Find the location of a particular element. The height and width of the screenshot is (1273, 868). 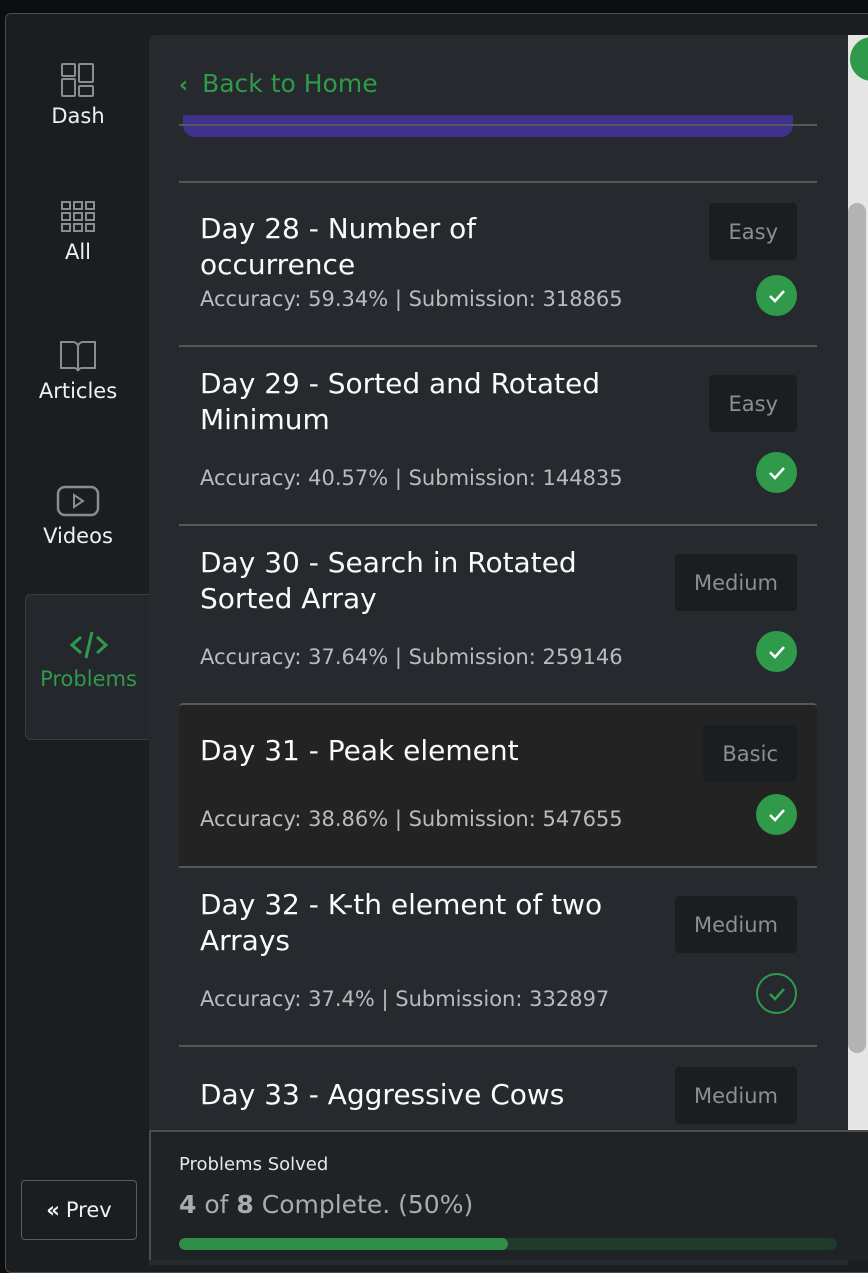

of-text: of is located at coordinates (216, 1204).